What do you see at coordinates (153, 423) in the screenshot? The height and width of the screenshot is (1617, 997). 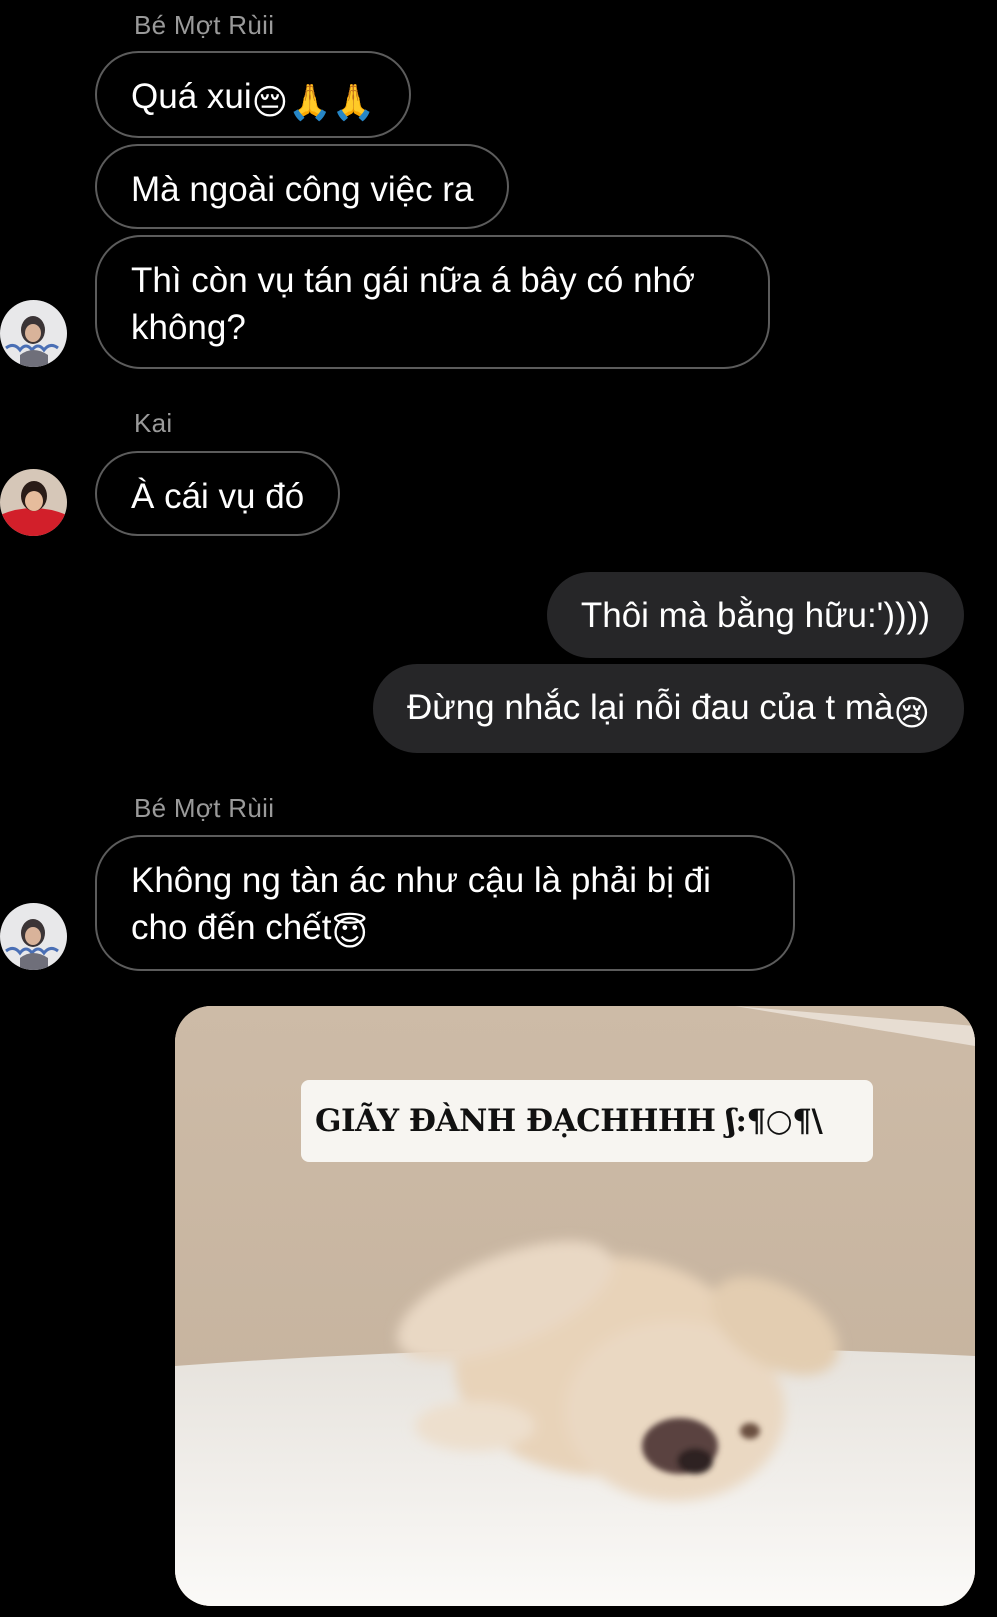 I see `sender-name: Kai` at bounding box center [153, 423].